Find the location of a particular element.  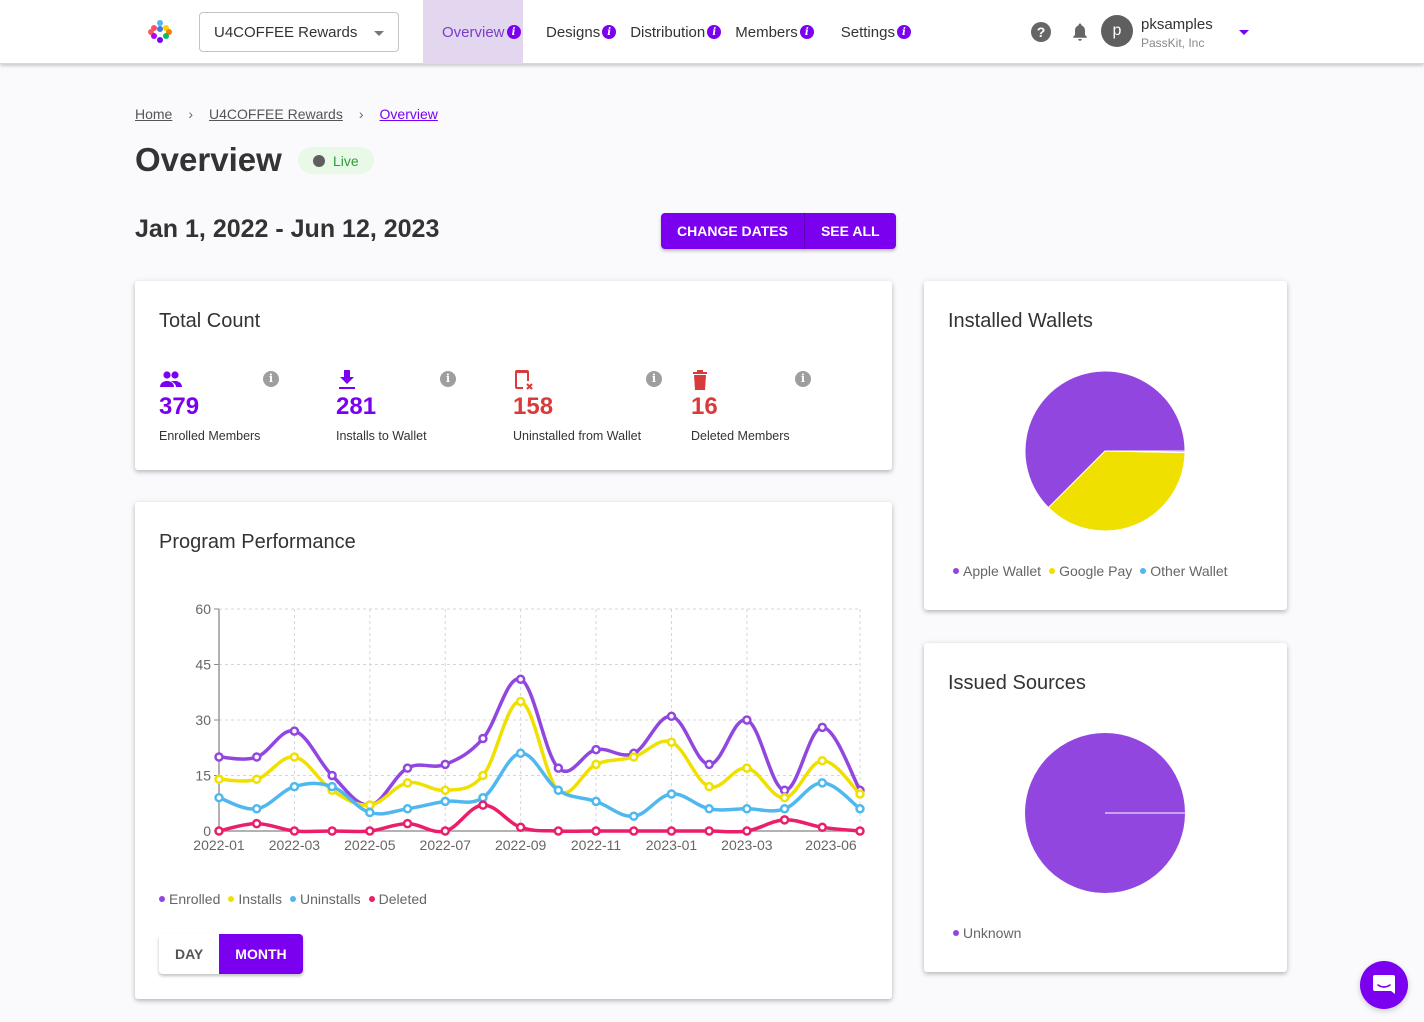

legend-item: Apple Wallet is located at coordinates (997, 571).